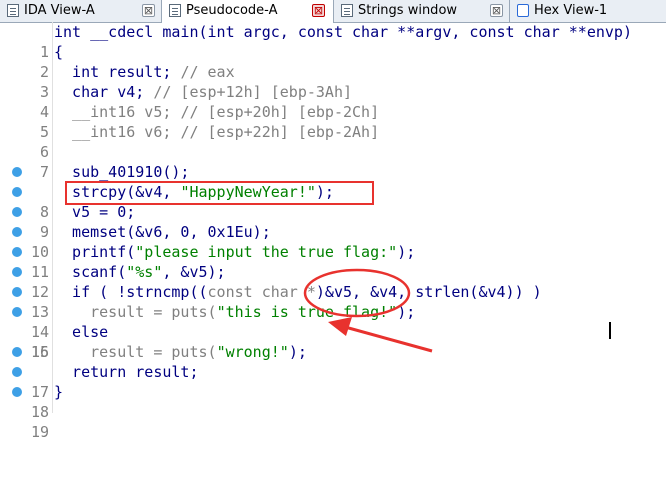 The width and height of the screenshot is (666, 482). What do you see at coordinates (388, 339) in the screenshot?
I see `arrow-shaft-annotation` at bounding box center [388, 339].